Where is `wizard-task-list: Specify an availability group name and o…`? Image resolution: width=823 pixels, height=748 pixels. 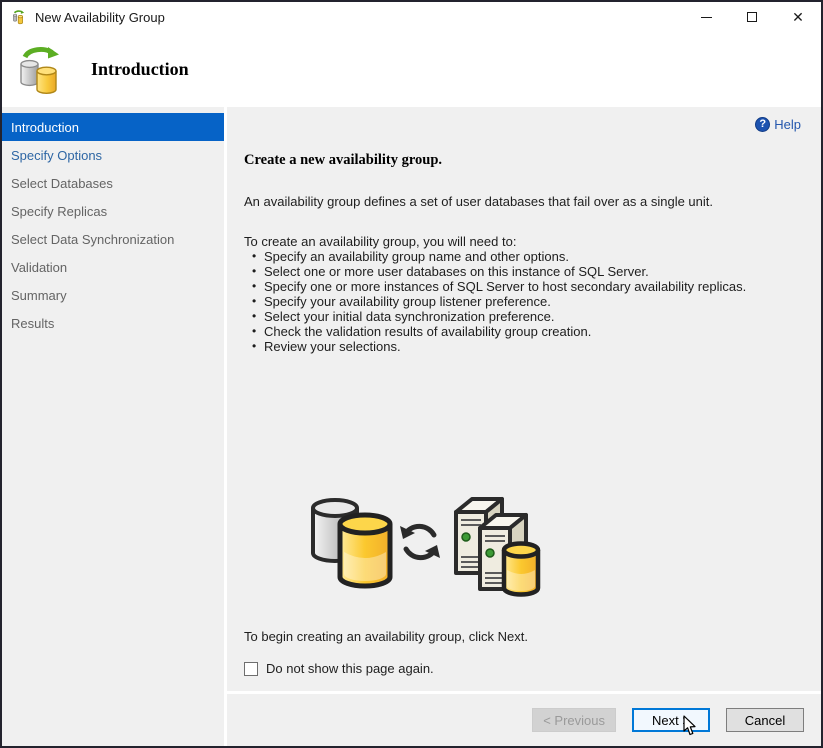 wizard-task-list: Specify an availability group name and o… is located at coordinates (525, 301).